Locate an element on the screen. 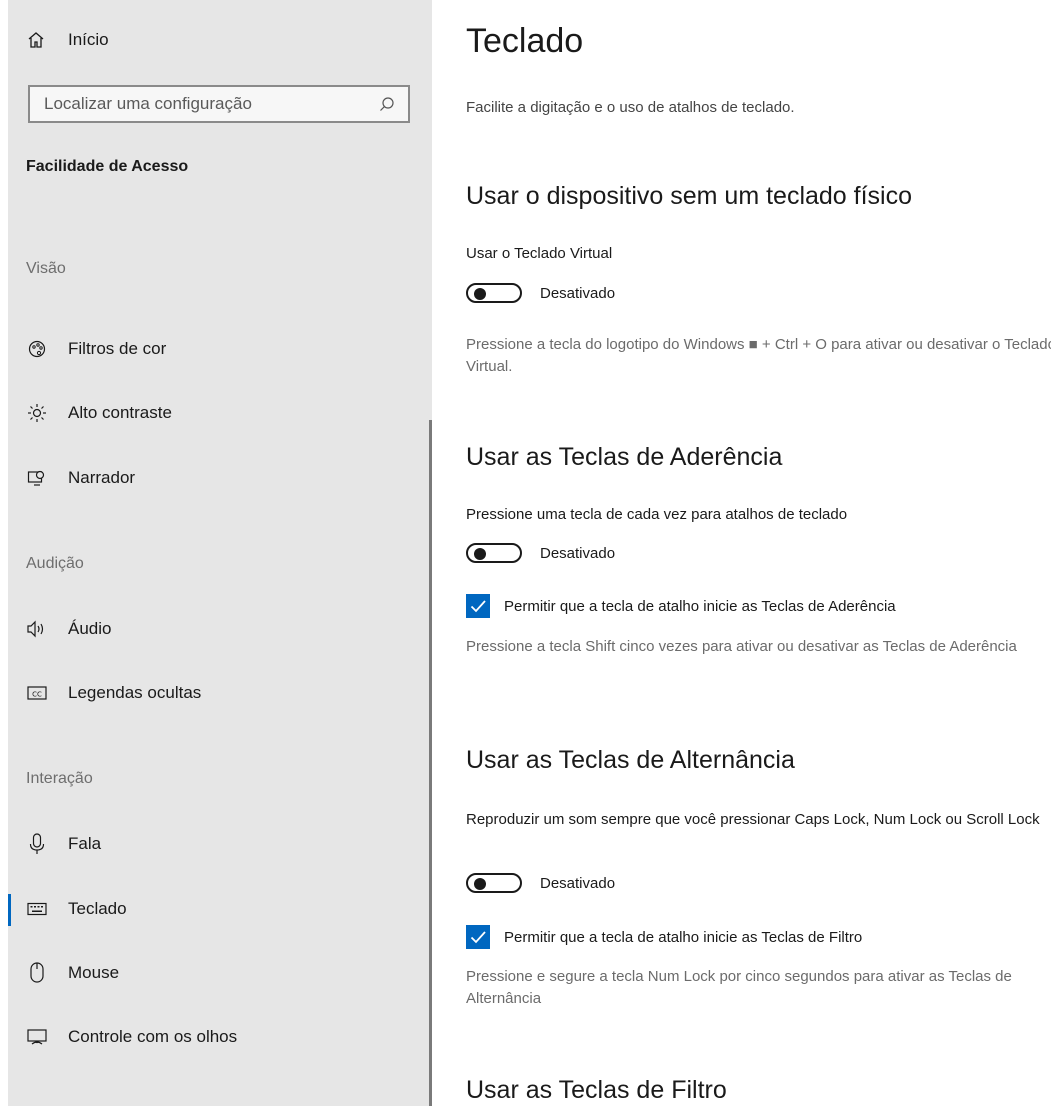 The width and height of the screenshot is (1051, 1106). sidebar-item-closed-captions: CC Legendas ocultas is located at coordinates (113, 693).